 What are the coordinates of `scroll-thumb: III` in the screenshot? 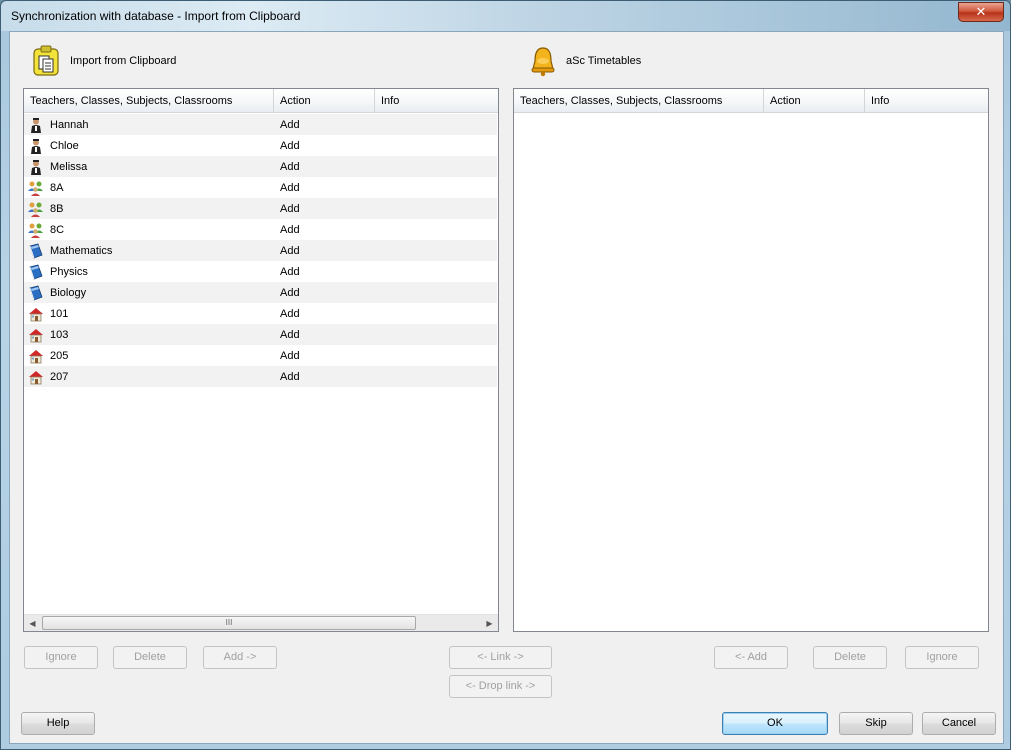 It's located at (229, 623).